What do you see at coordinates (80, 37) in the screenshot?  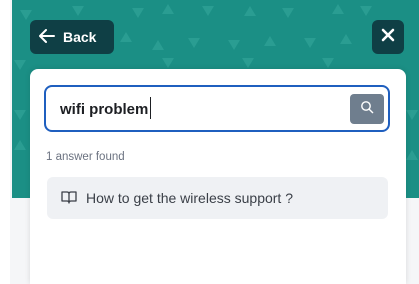 I see `back-button-label: Back` at bounding box center [80, 37].